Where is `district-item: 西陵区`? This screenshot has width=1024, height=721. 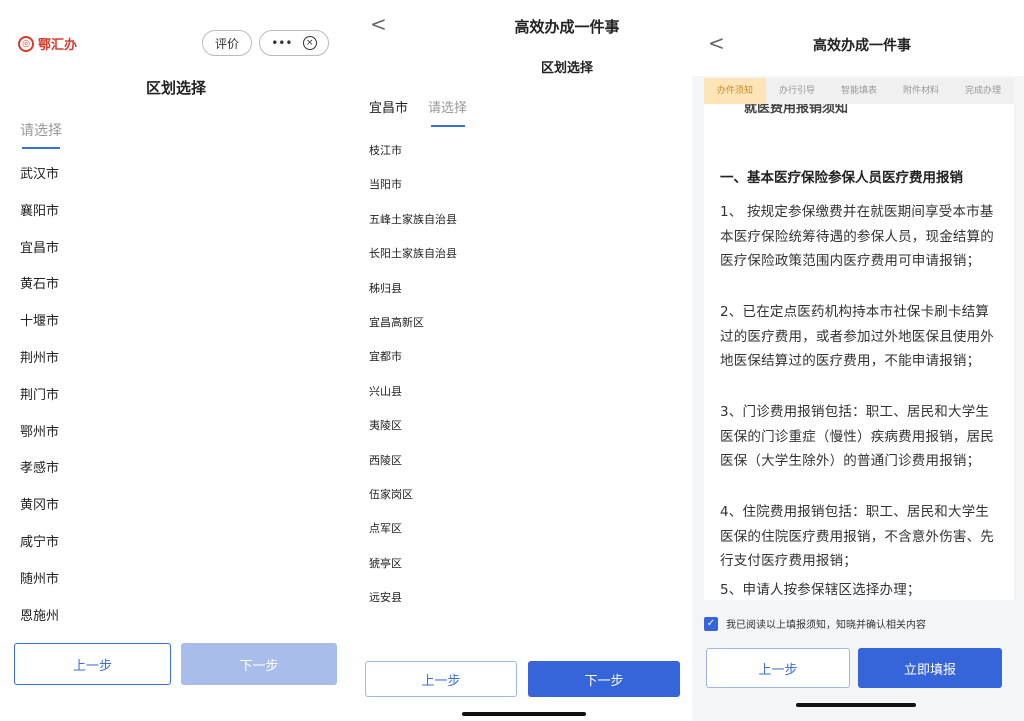 district-item: 西陵区 is located at coordinates (413, 467).